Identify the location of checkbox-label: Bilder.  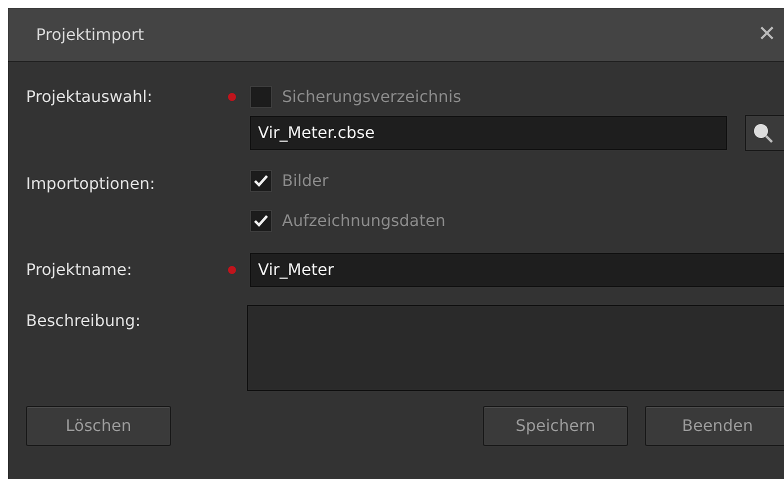
(305, 181).